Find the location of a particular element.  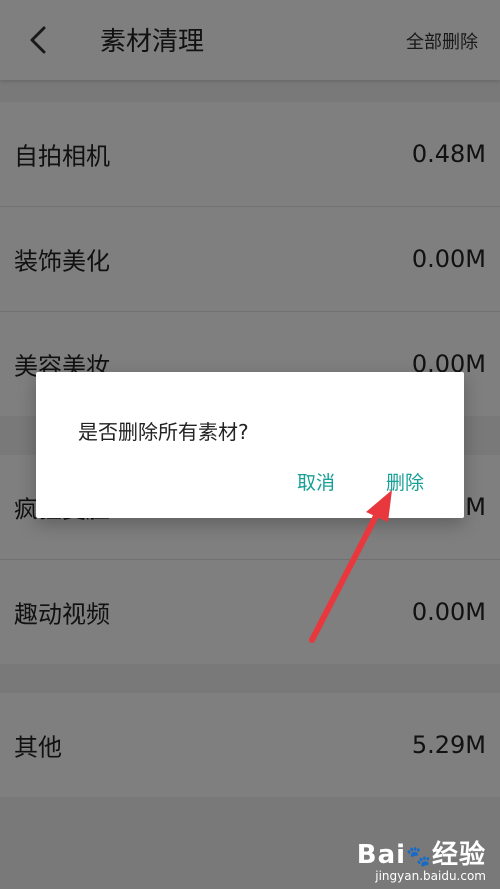

cancel-button: 取消 is located at coordinates (316, 481).